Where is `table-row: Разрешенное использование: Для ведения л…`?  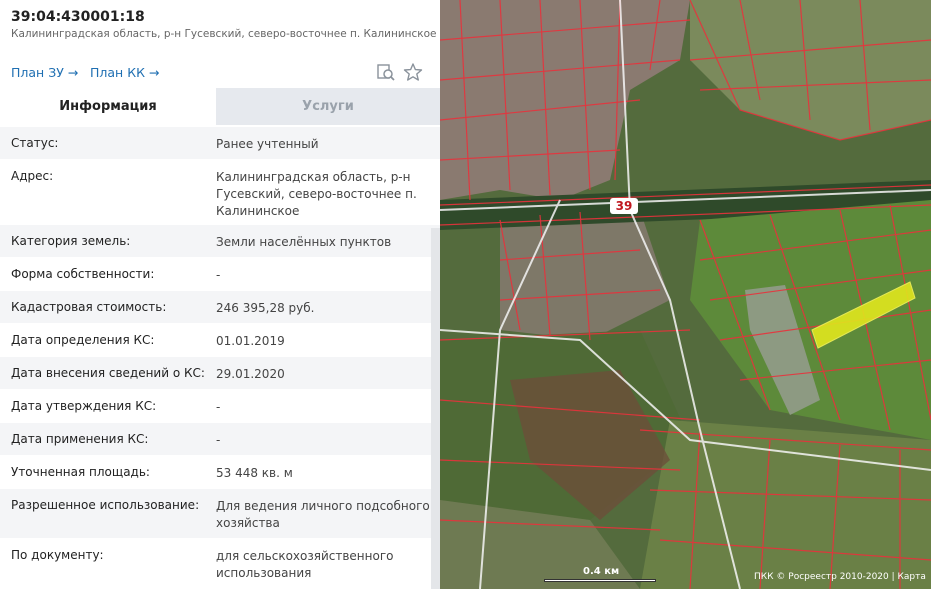
table-row: Разрешенное использование: Для ведения л… is located at coordinates (220, 513).